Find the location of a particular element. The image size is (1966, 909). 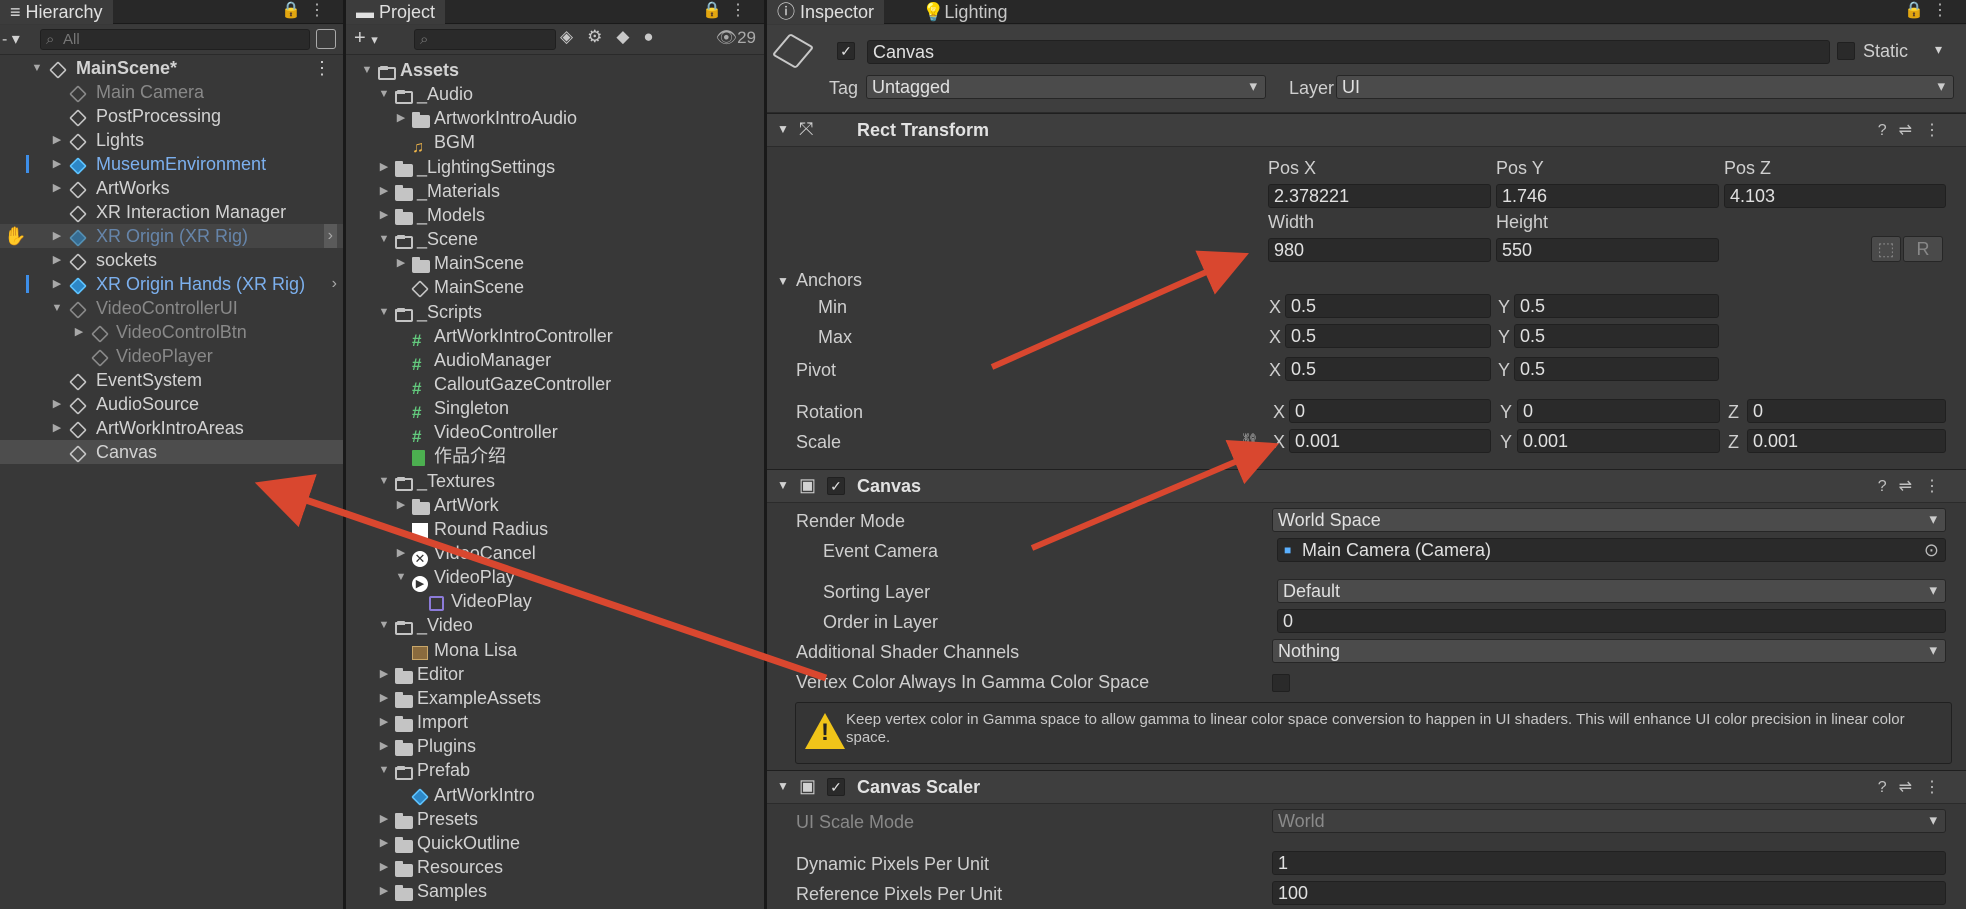

project-asset-item: ▶ ✕ VideoCancel is located at coordinates (555, 554).